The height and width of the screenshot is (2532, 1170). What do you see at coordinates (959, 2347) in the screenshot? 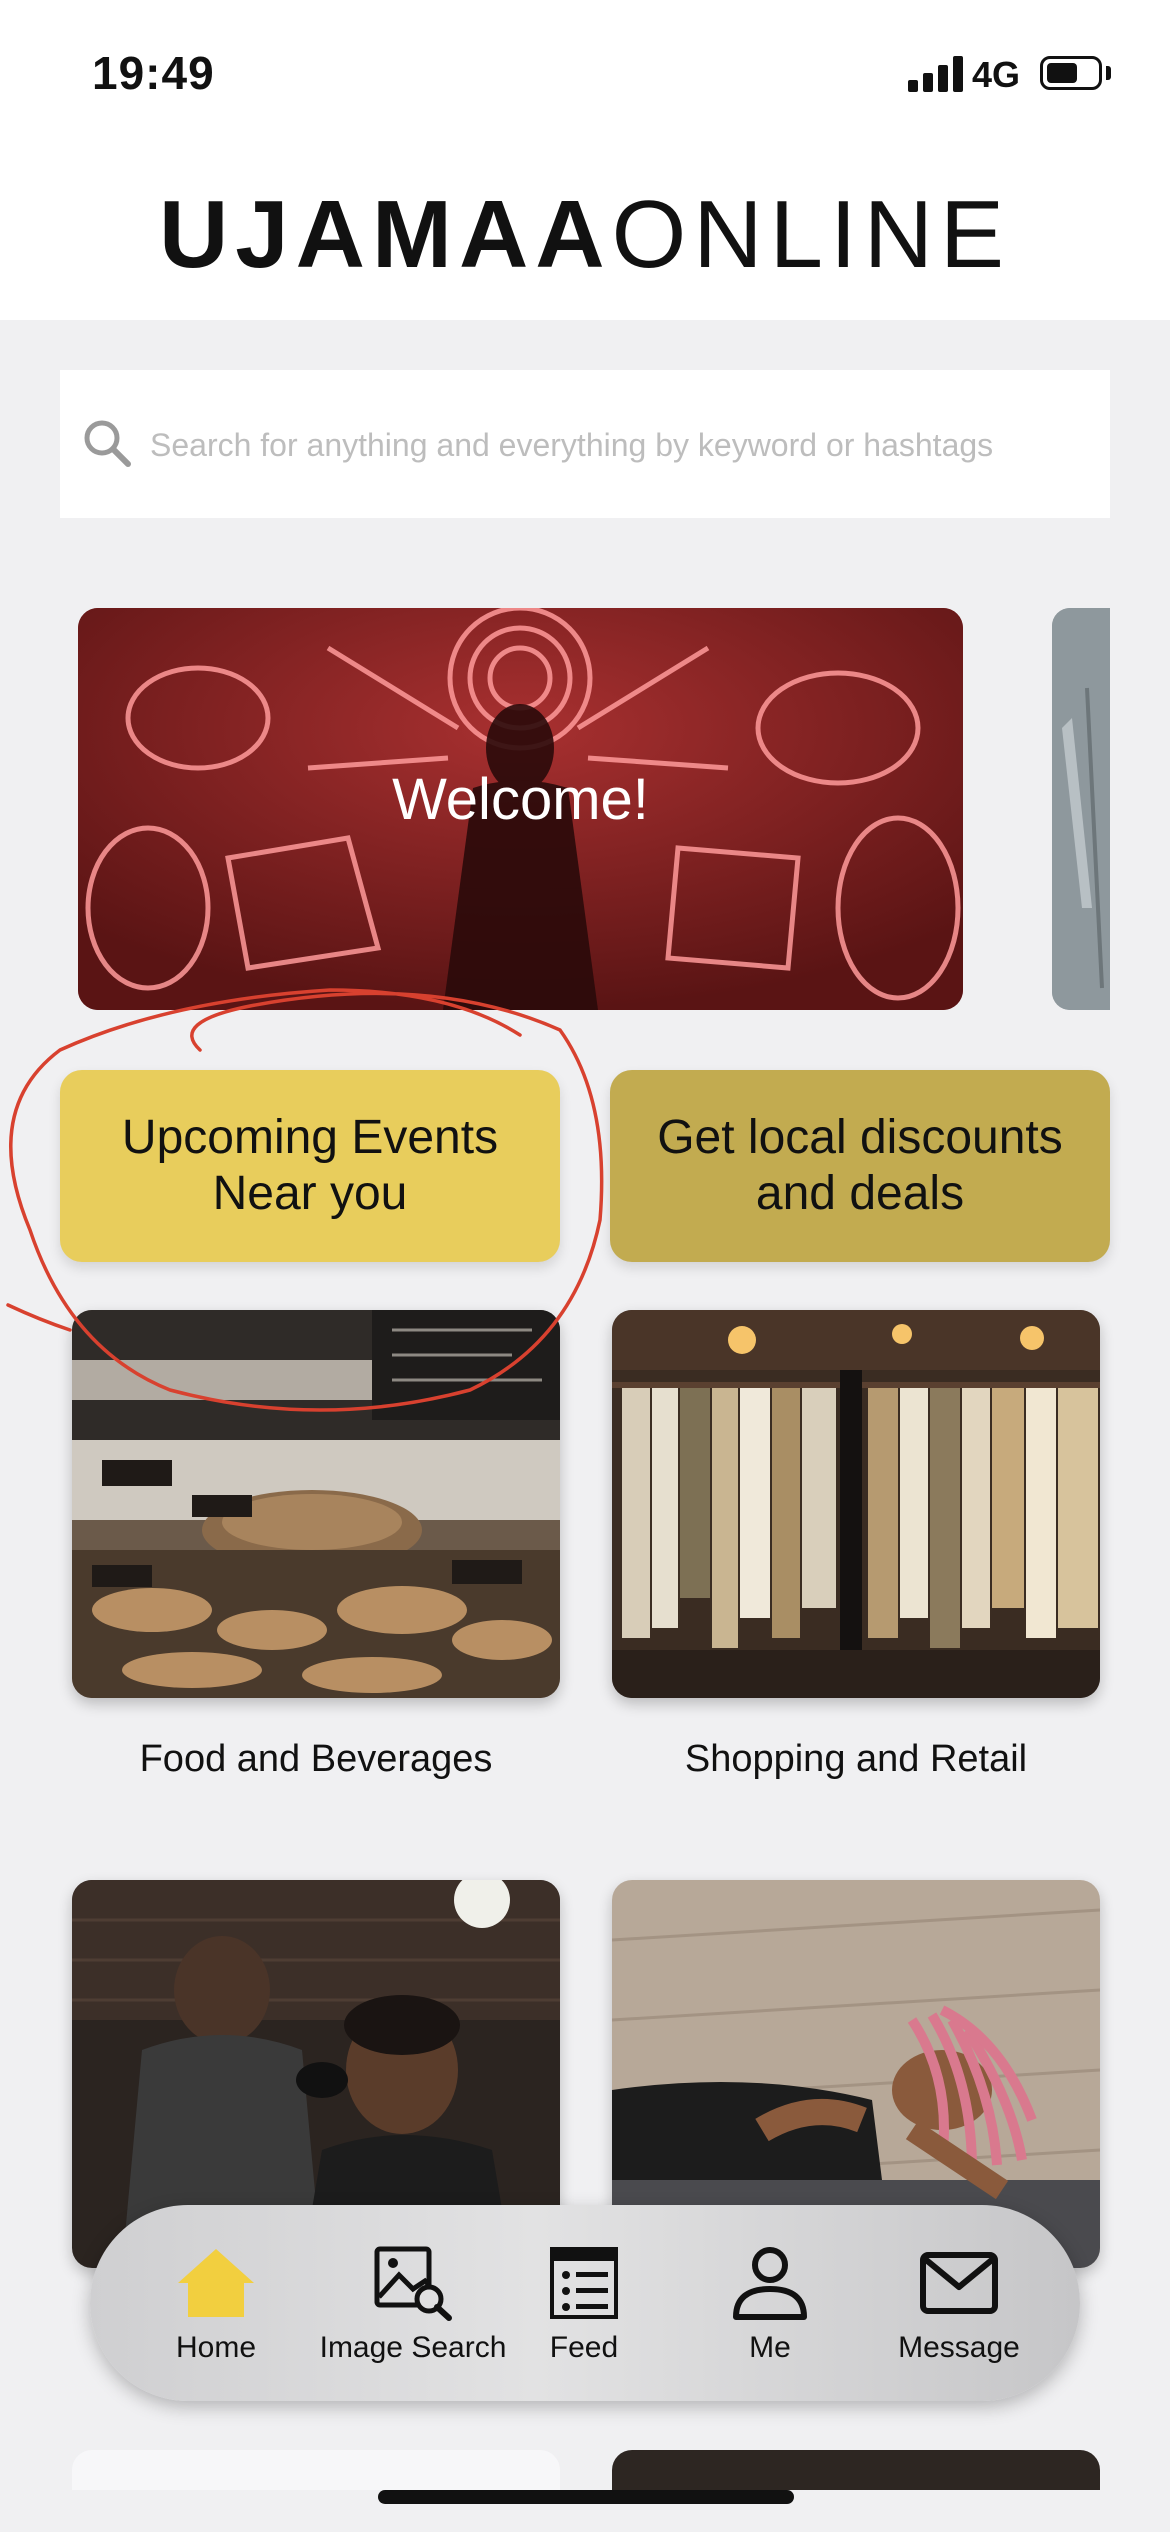
I see `nav-message-label: Message` at bounding box center [959, 2347].